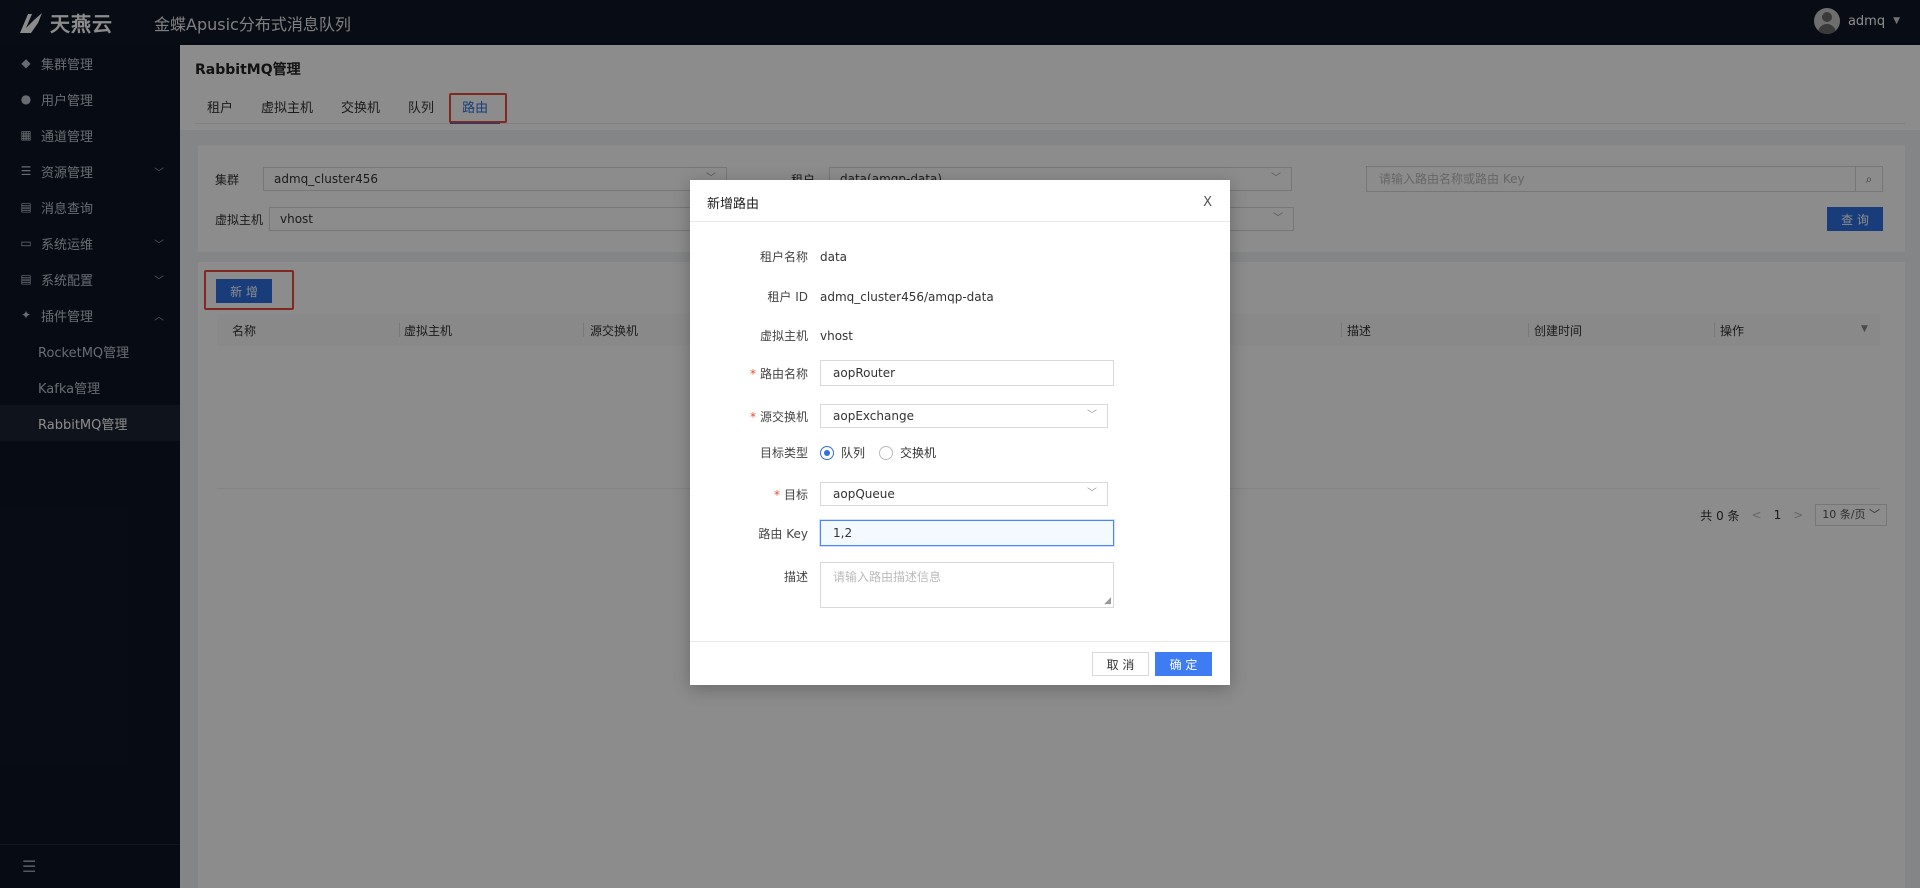 The height and width of the screenshot is (888, 1920). Describe the element at coordinates (964, 494) in the screenshot. I see `target-select: aopQueue ﹀` at that location.